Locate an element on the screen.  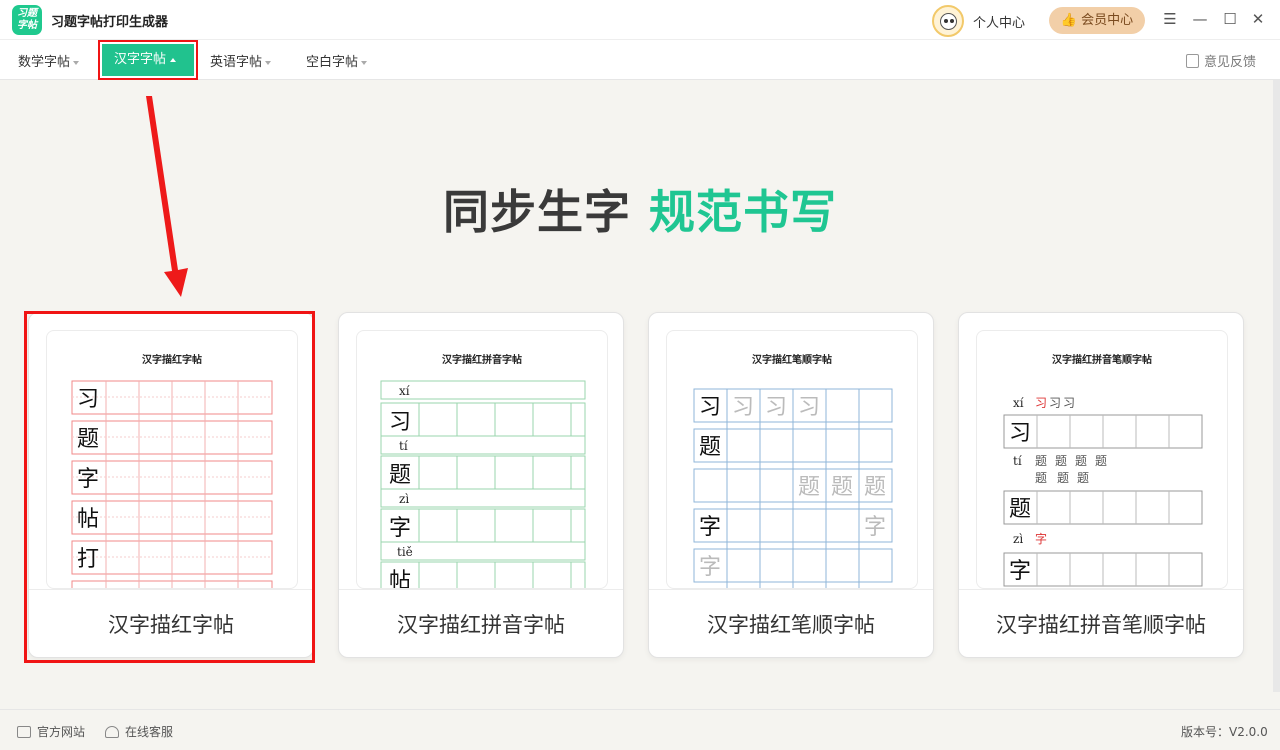
title-bar: 习题 字帖 习题字帖打印生成器 个人中心 👍 会员中心 ☰ — ☐ ✕ is located at coordinates (640, 20).